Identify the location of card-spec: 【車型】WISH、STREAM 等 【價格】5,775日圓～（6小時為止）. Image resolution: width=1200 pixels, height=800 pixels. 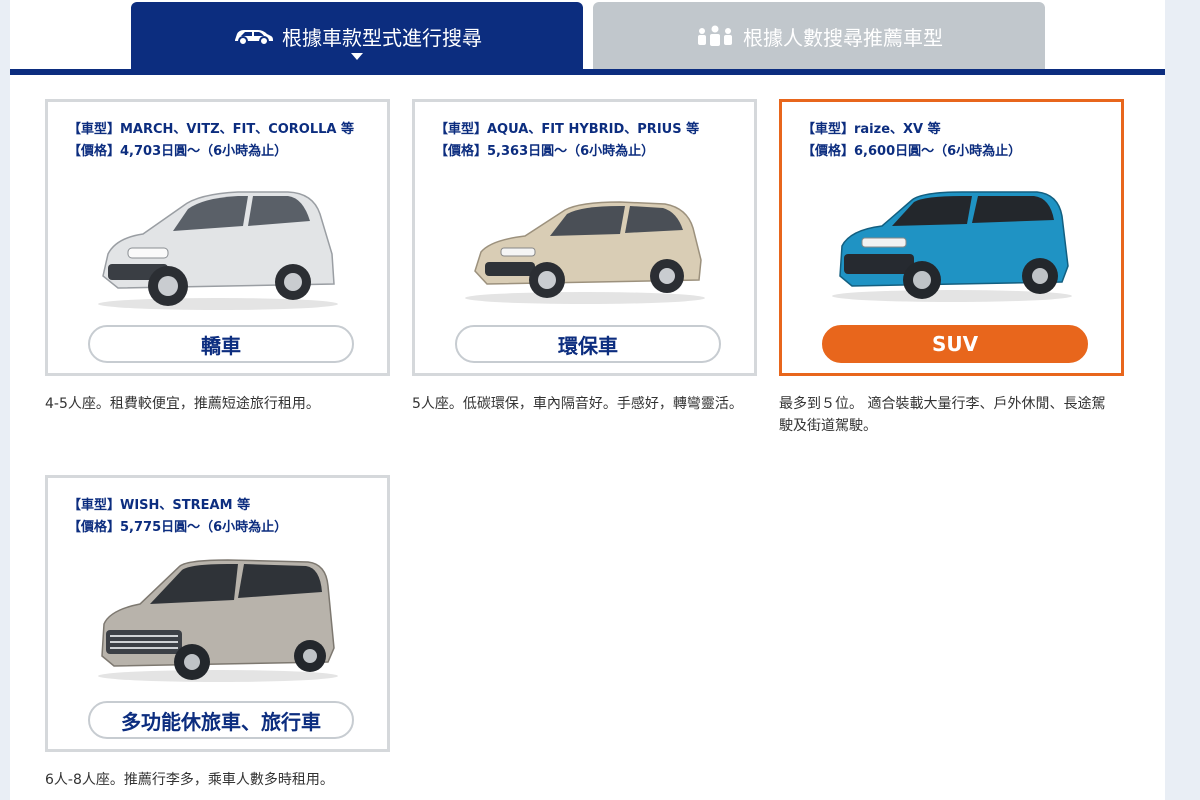
(177, 517).